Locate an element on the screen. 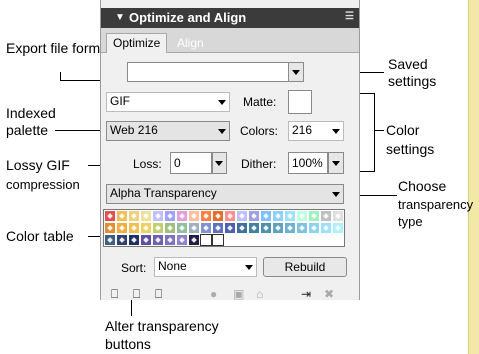 The height and width of the screenshot is (354, 479). export-format-value: GIF is located at coordinates (120, 101).